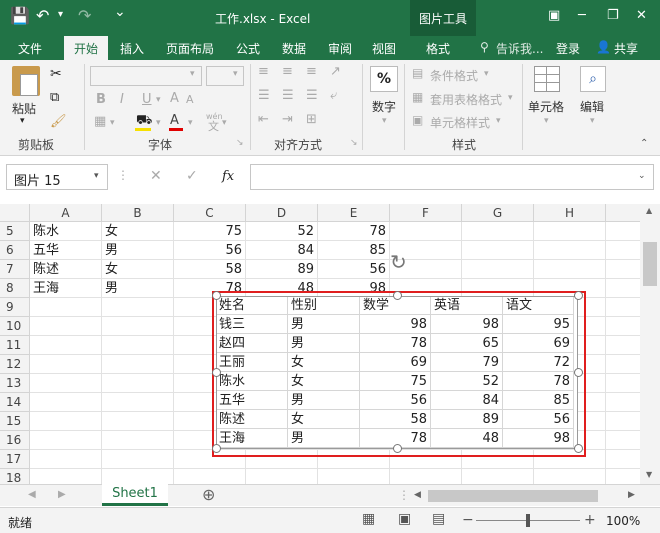 This screenshot has height=533, width=660. What do you see at coordinates (20, 15) in the screenshot?
I see `save-icon: 💾` at bounding box center [20, 15].